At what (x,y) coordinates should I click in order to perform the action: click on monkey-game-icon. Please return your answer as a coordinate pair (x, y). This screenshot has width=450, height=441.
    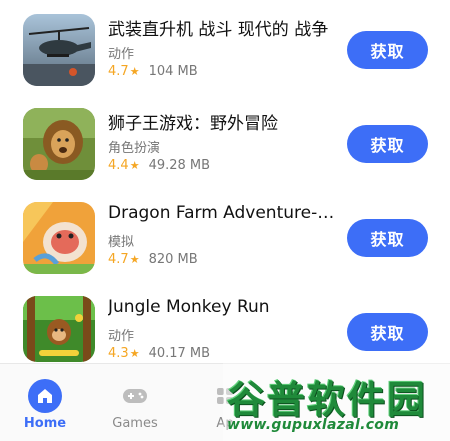
    Looking at the image, I should click on (59, 329).